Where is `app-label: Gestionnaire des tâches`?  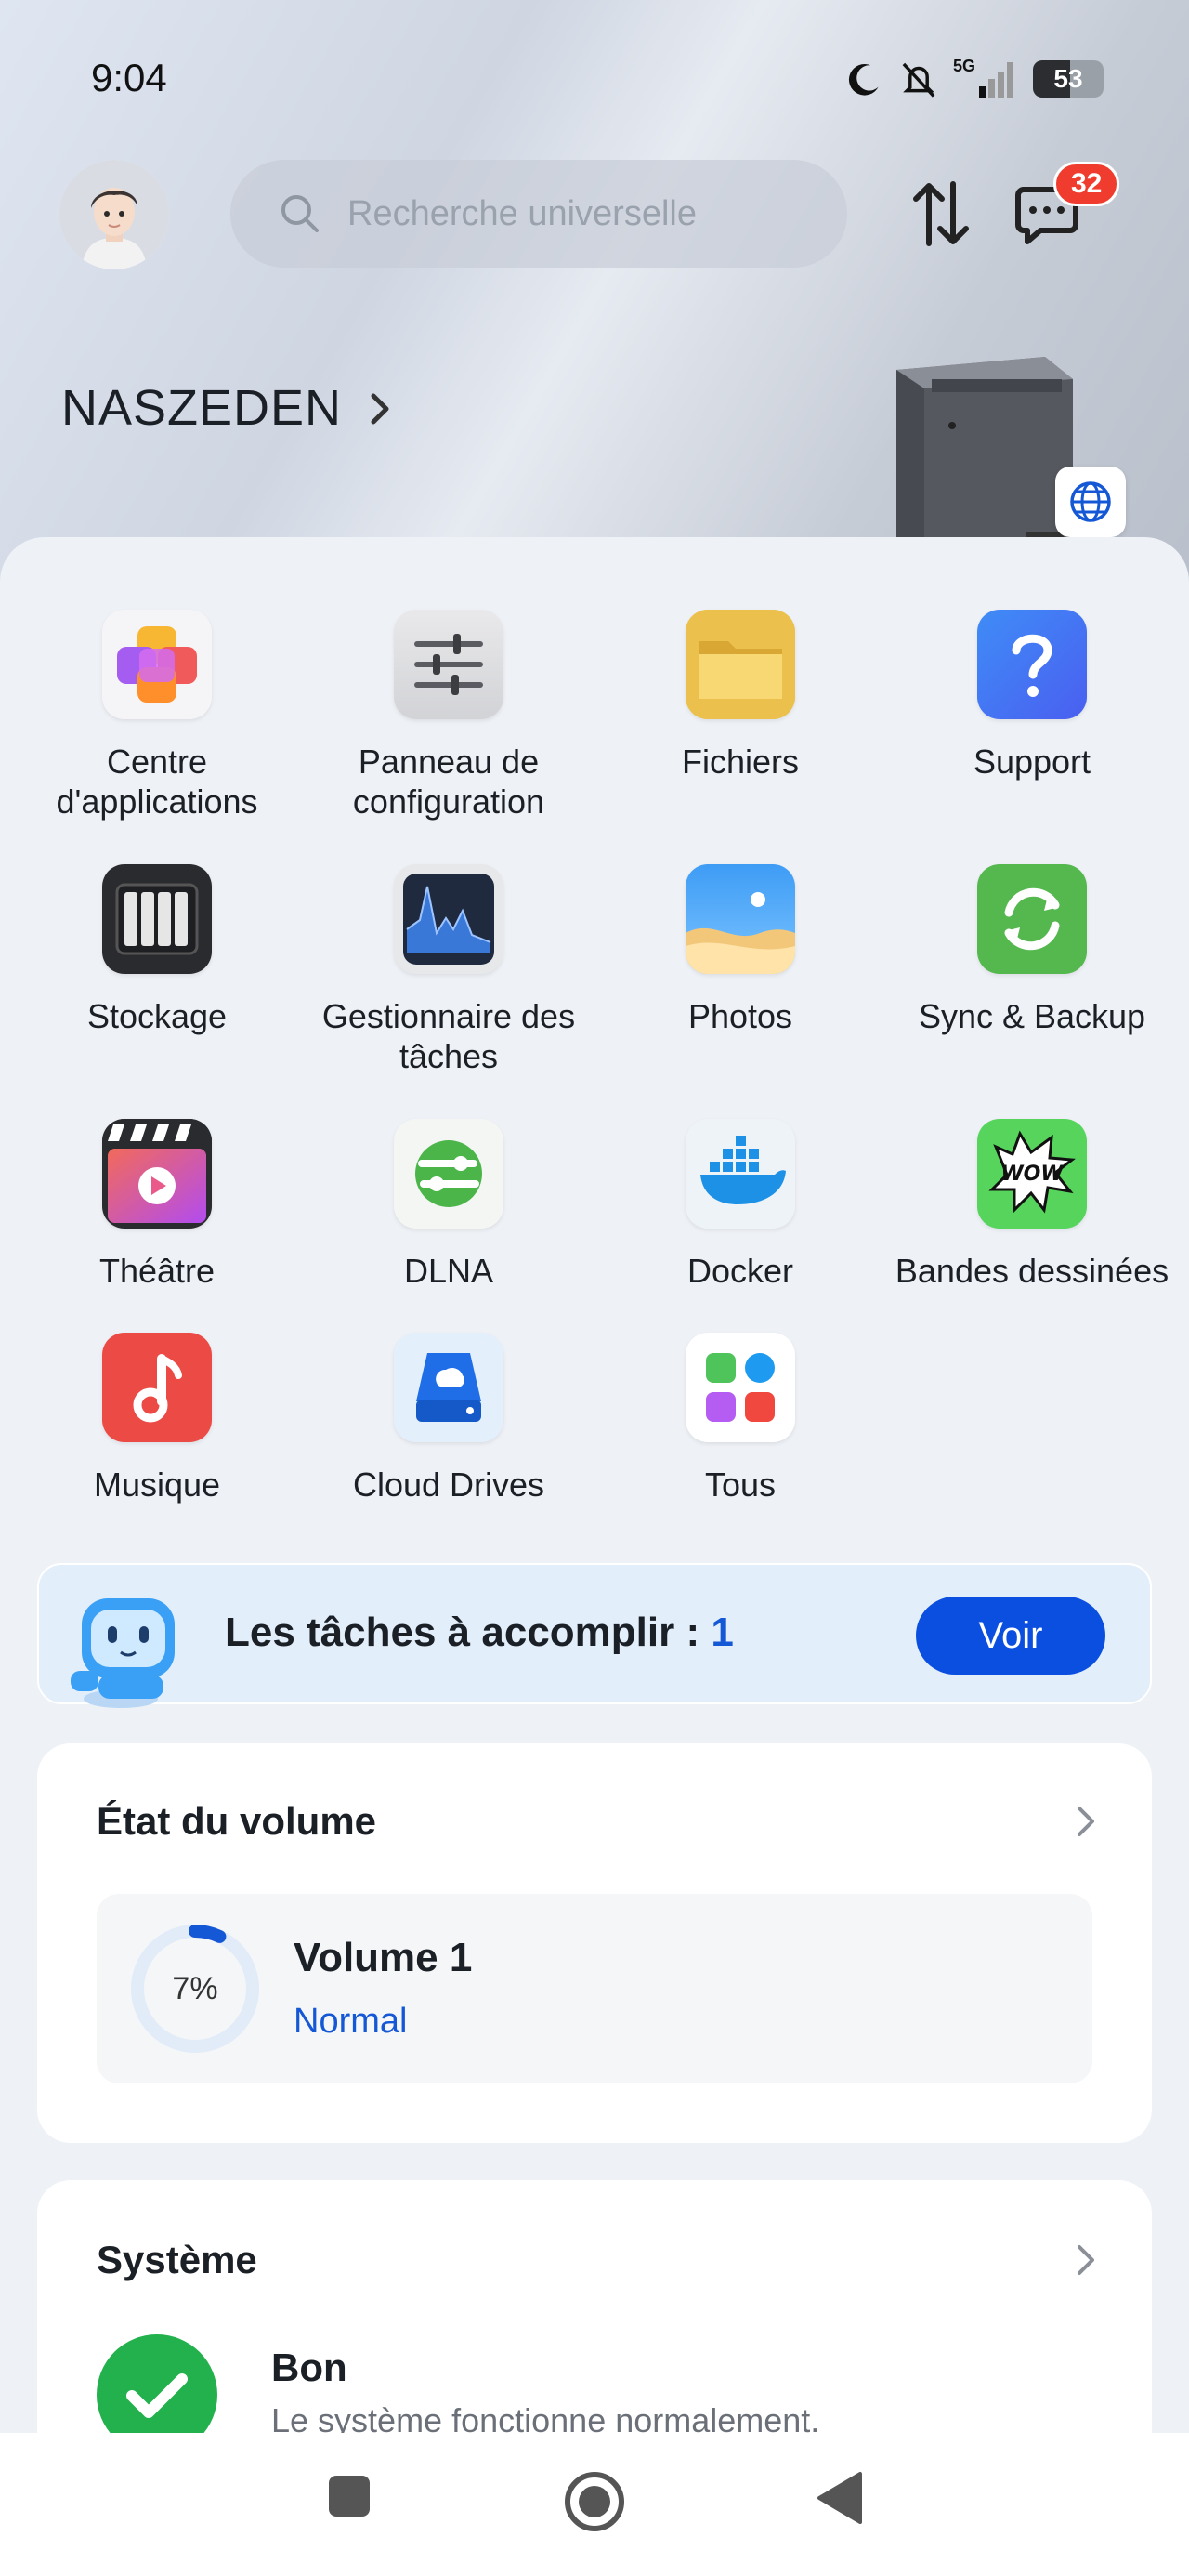 app-label: Gestionnaire des tâches is located at coordinates (448, 1036).